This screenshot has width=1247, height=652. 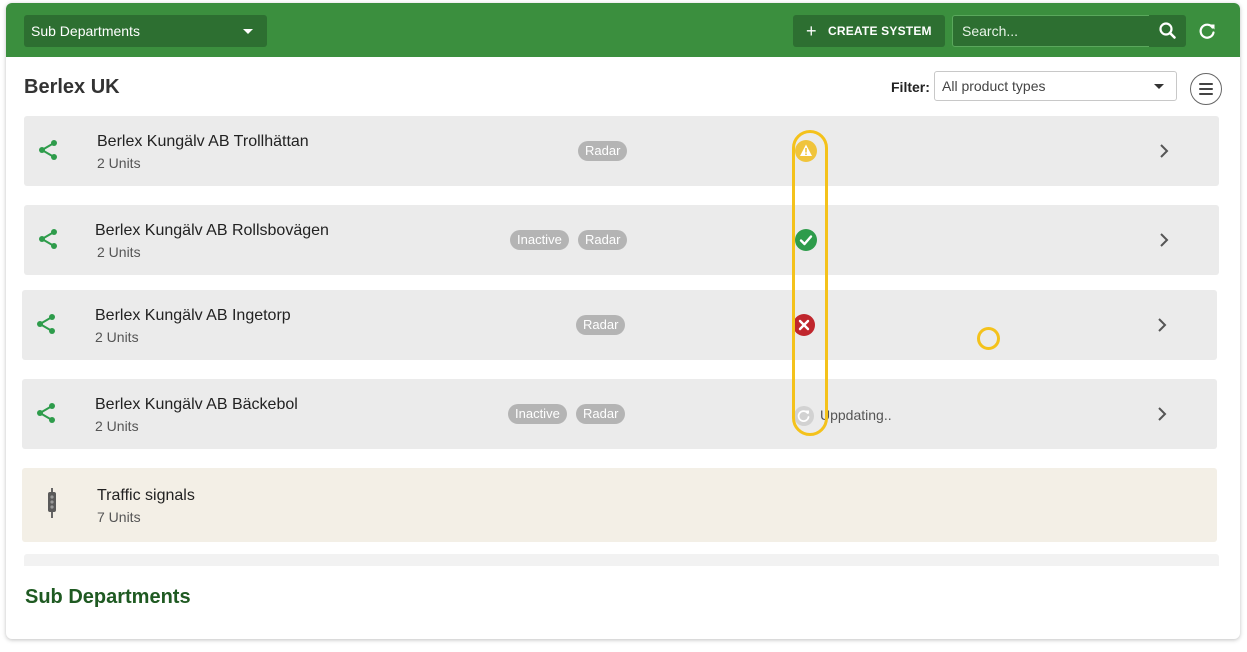 I want to click on filter-label: Filter:, so click(x=910, y=87).